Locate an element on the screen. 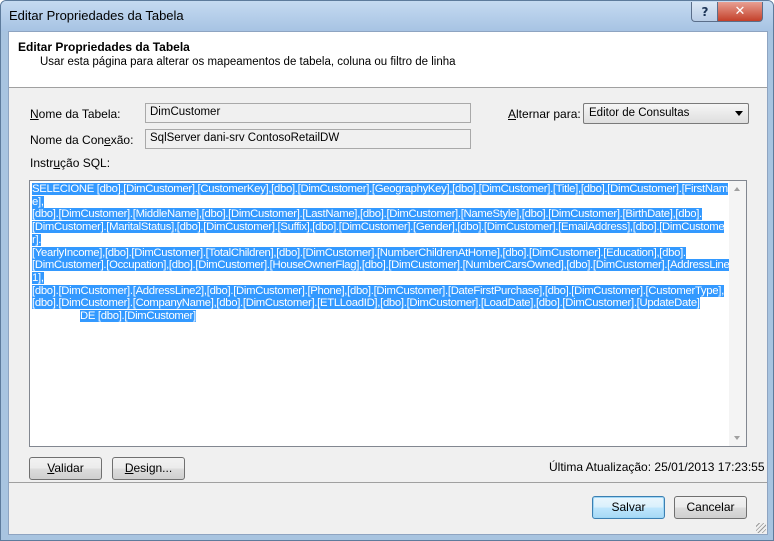  sql-line: DE [dbo].[DimCustomer] is located at coordinates (138, 316).